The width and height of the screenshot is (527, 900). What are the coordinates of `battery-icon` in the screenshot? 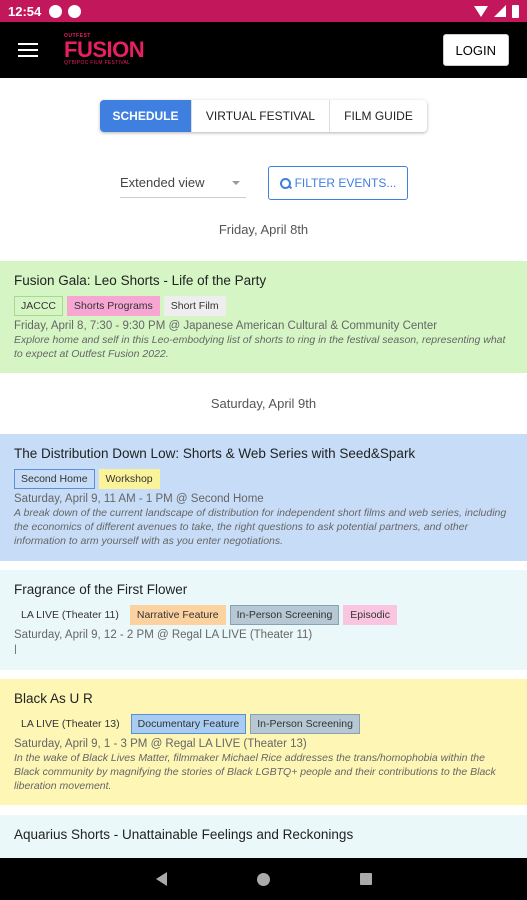 It's located at (515, 11).